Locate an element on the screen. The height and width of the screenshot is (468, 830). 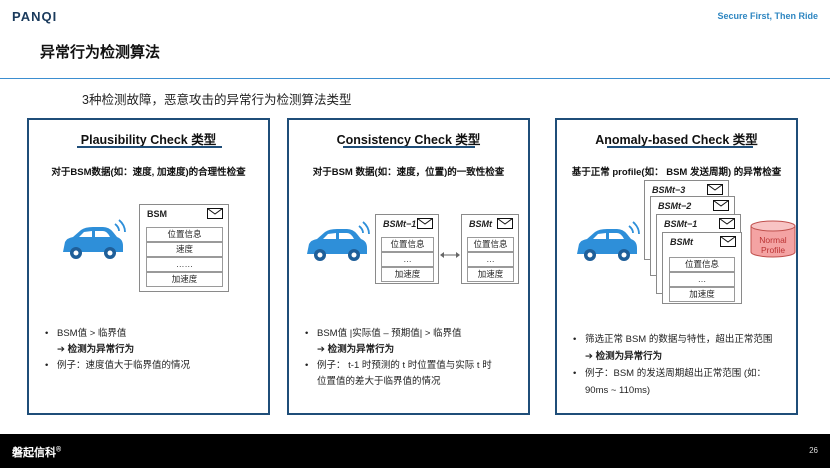
bsm-message-previous: BSMt−1 位置信息 … 加速度 is located at coordinates (407, 249).